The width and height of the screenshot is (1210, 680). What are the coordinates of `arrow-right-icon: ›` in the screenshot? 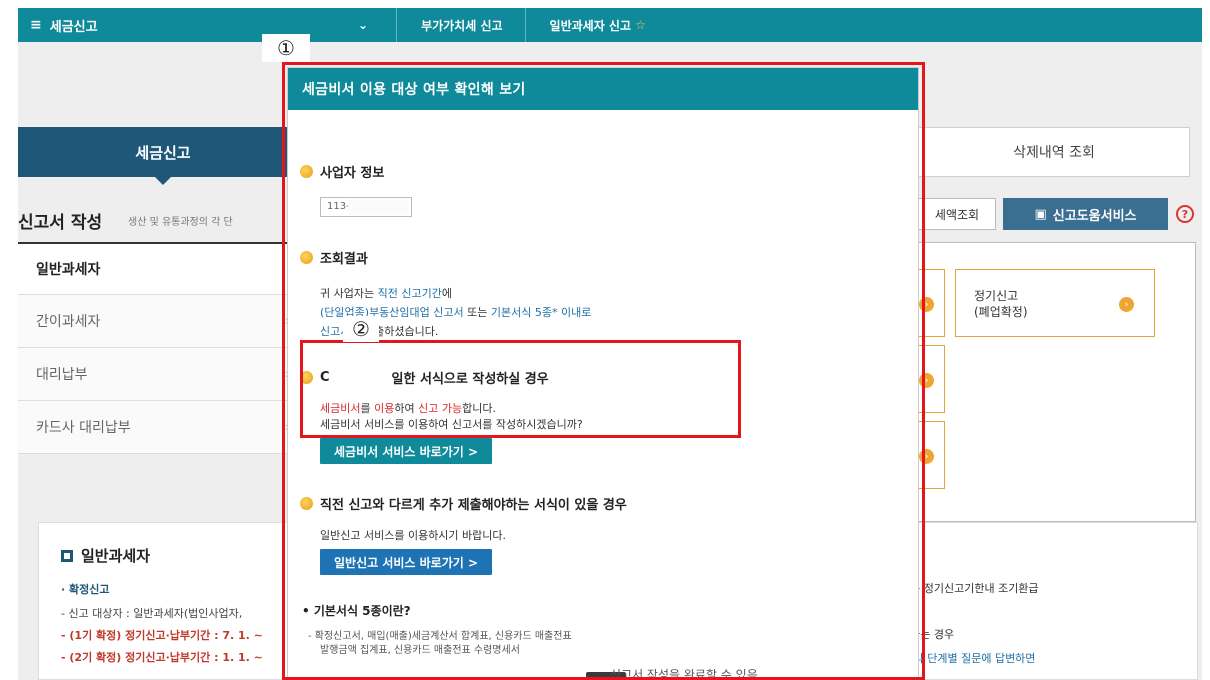 It's located at (1126, 304).